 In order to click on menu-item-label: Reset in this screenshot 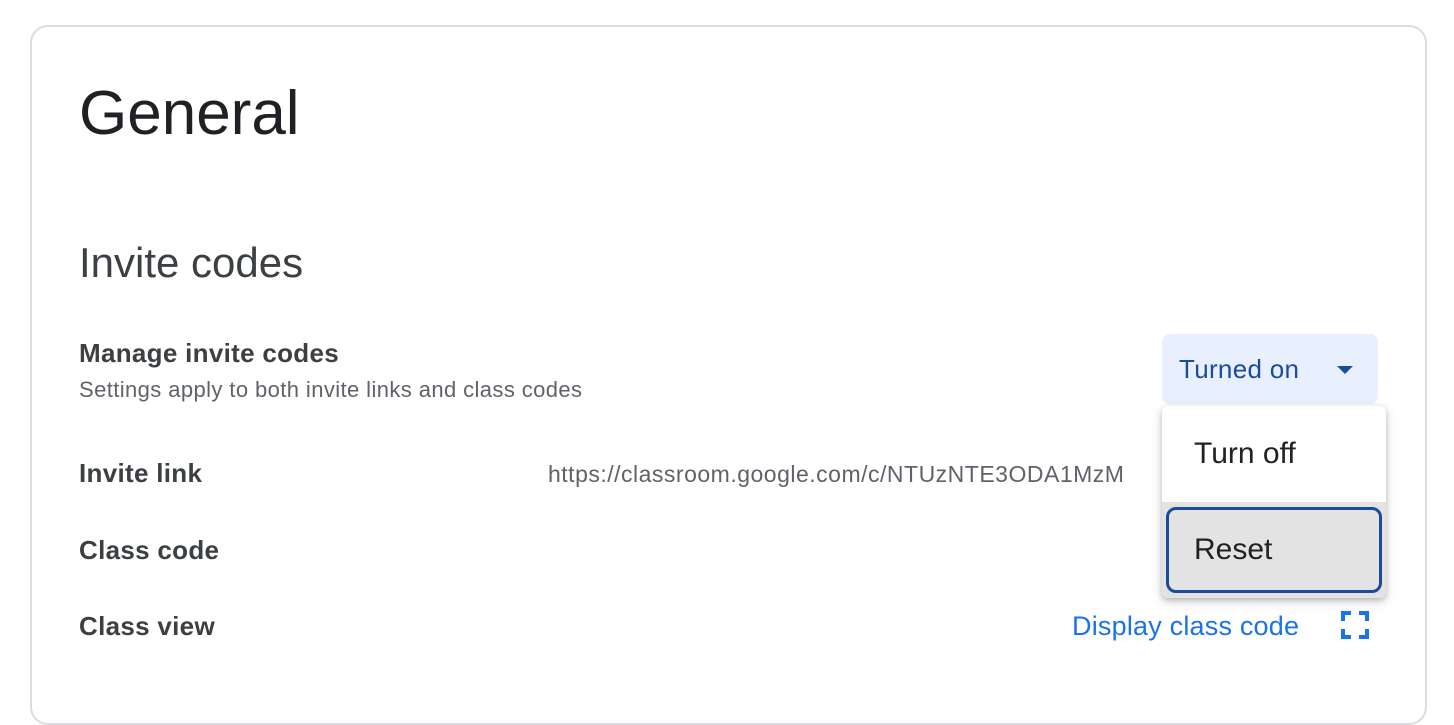, I will do `click(1233, 549)`.